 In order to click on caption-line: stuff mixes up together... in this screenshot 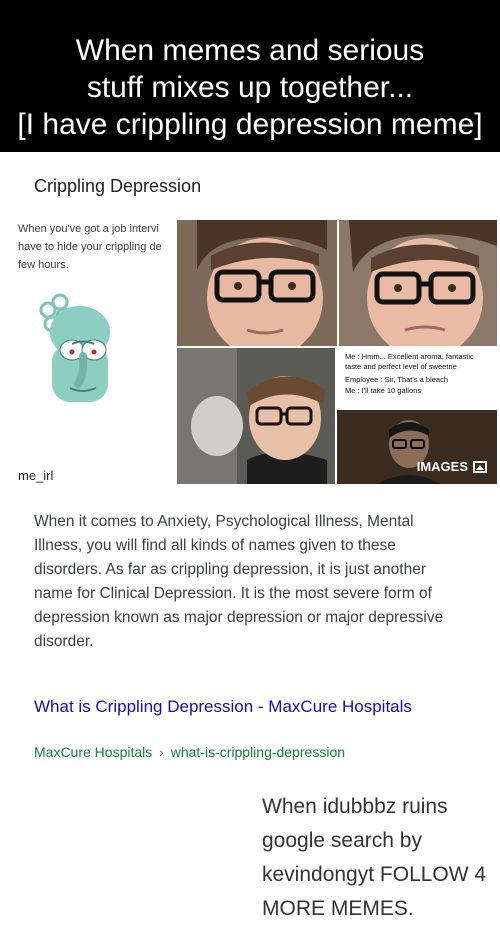, I will do `click(250, 87)`.